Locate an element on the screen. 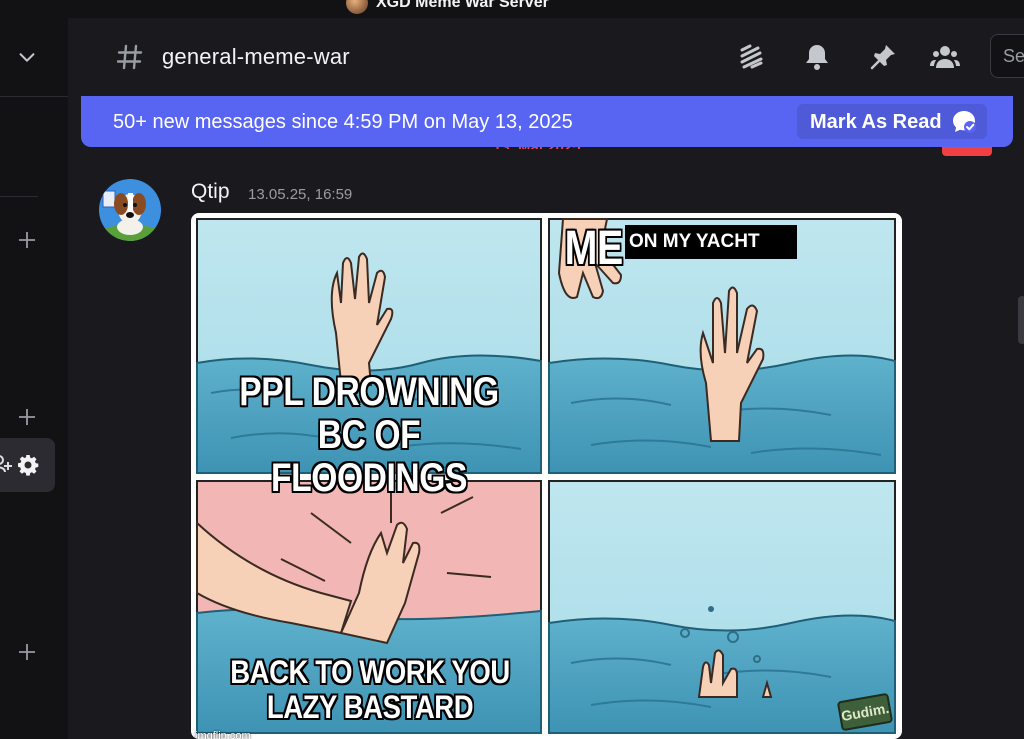 The image size is (1024, 739). scrollbar-thumb is located at coordinates (1021, 320).